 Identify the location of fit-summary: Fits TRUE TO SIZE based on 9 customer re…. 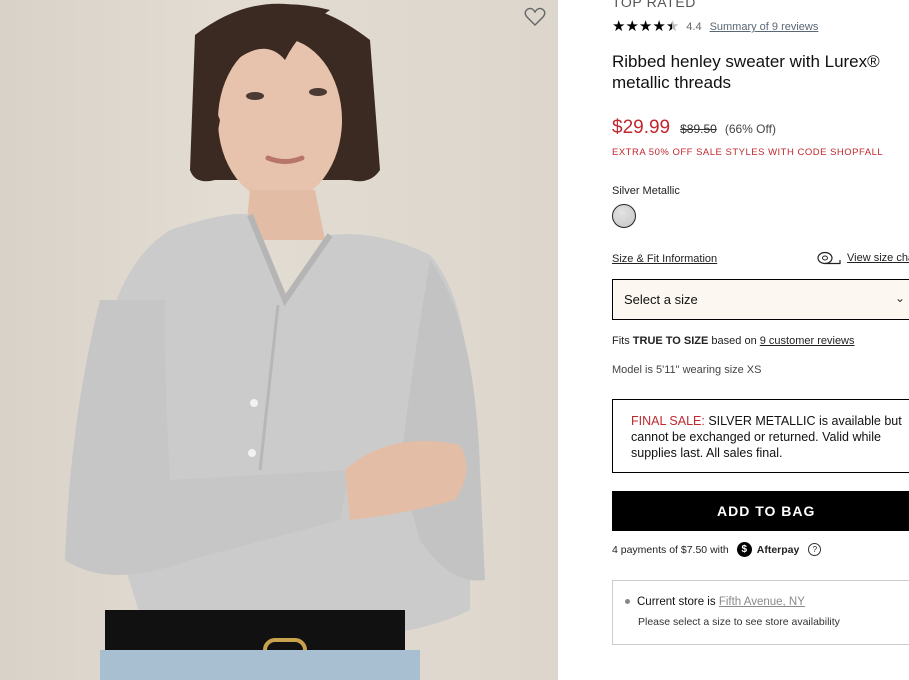
(733, 341).